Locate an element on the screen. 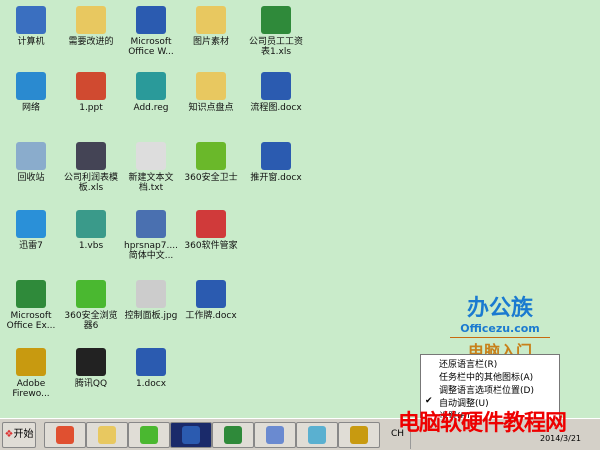 The height and width of the screenshot is (450, 600). desktop-icon: 公司利润表模板.xls is located at coordinates (91, 167).